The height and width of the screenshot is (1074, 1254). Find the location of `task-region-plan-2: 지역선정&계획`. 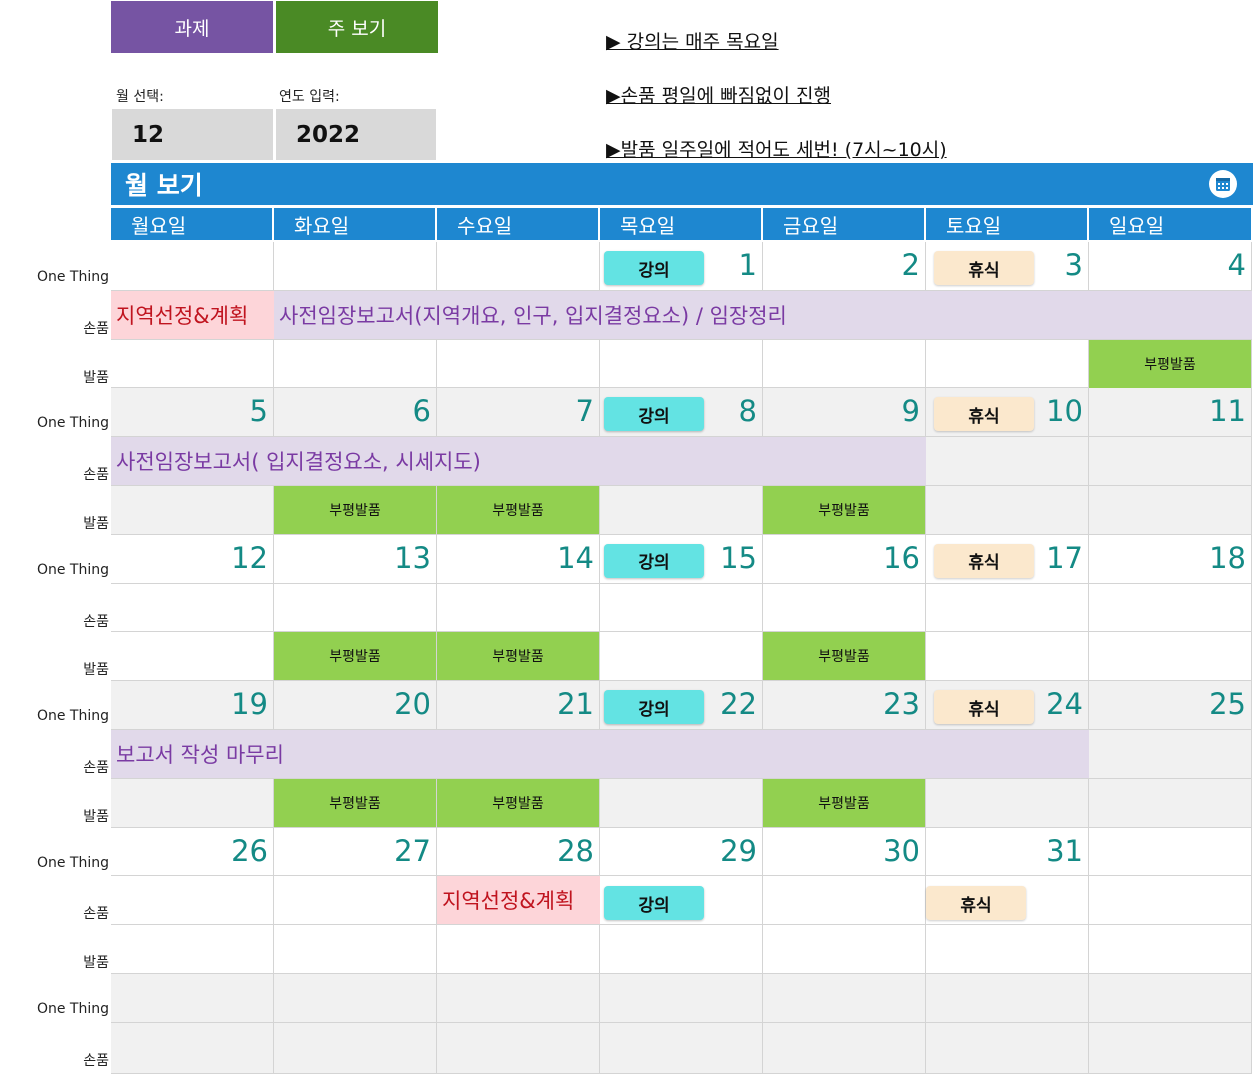

task-region-plan-2: 지역선정&계획 is located at coordinates (518, 900).